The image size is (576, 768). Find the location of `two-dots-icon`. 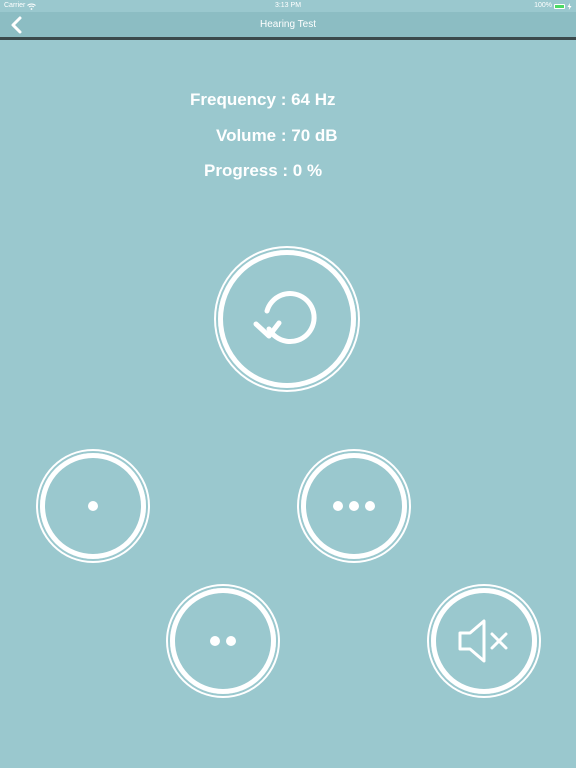

two-dots-icon is located at coordinates (223, 641).